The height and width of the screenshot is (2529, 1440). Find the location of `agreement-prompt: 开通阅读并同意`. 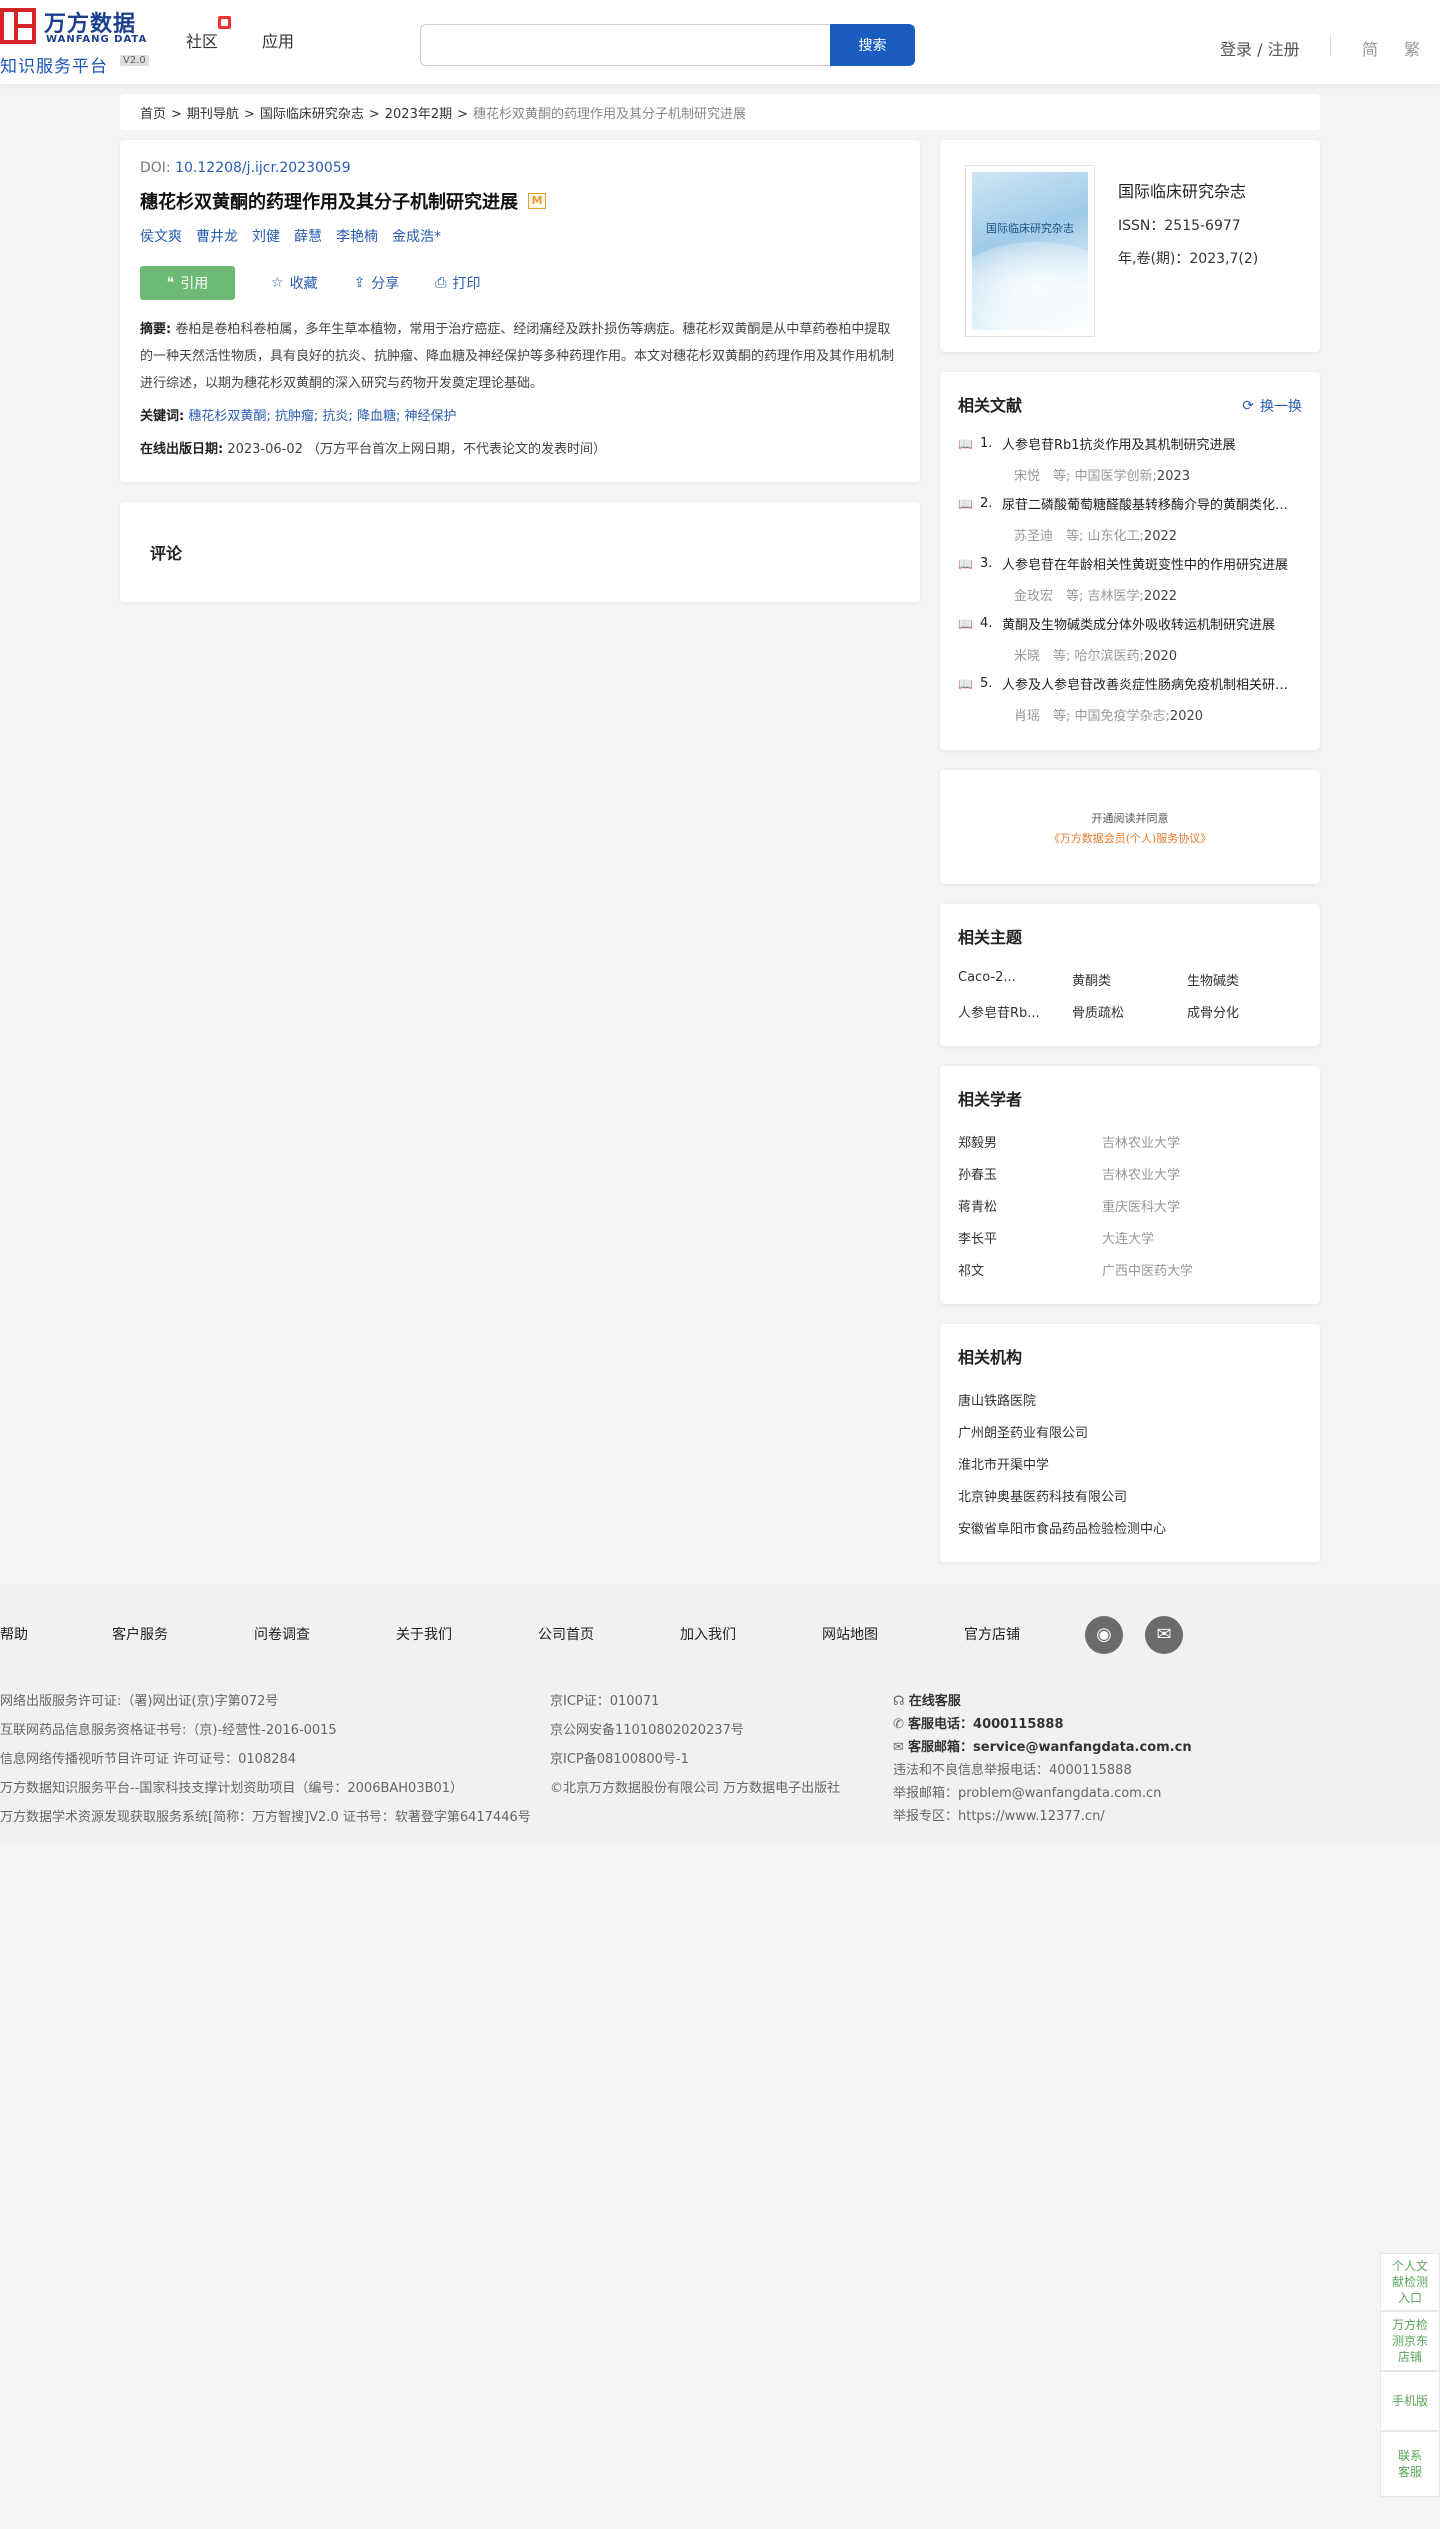

agreement-prompt: 开通阅读并同意 is located at coordinates (1130, 818).